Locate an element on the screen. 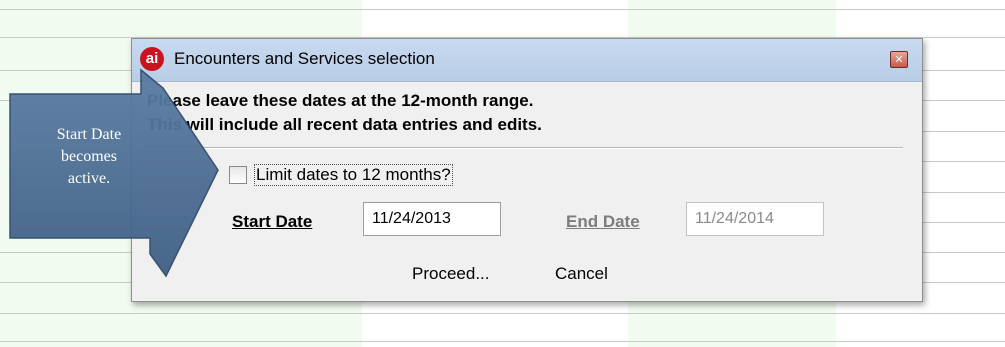 The image size is (1005, 347). start-date-input: 11/24/2013 is located at coordinates (432, 219).